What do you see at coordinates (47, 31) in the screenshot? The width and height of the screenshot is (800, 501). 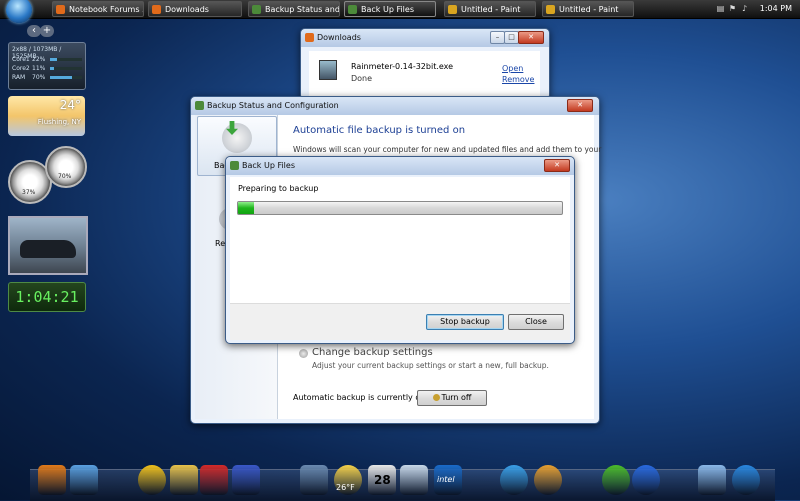 I see `sidebar-add-button: +` at bounding box center [47, 31].